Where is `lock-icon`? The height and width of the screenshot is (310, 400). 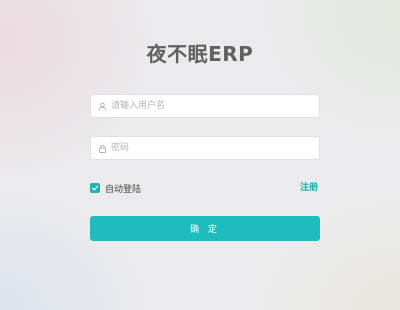
lock-icon is located at coordinates (102, 148).